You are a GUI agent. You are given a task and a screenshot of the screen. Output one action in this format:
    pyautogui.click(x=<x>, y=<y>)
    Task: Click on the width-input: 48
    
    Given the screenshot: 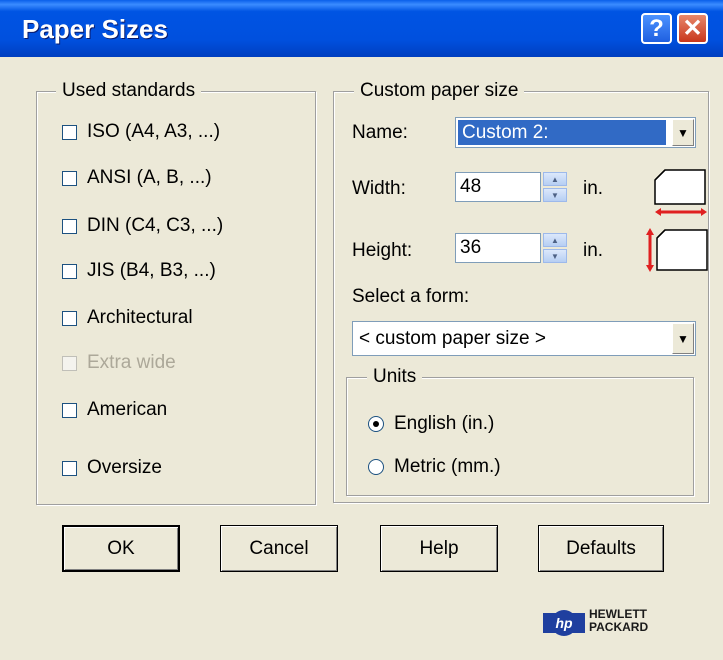 What is the action you would take?
    pyautogui.click(x=498, y=187)
    